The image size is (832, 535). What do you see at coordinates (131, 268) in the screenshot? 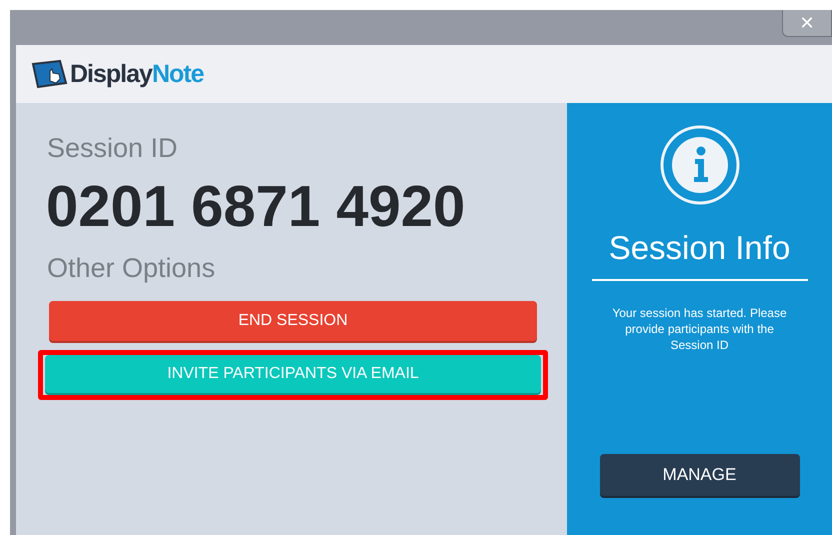
I see `options-heading: Other Options` at bounding box center [131, 268].